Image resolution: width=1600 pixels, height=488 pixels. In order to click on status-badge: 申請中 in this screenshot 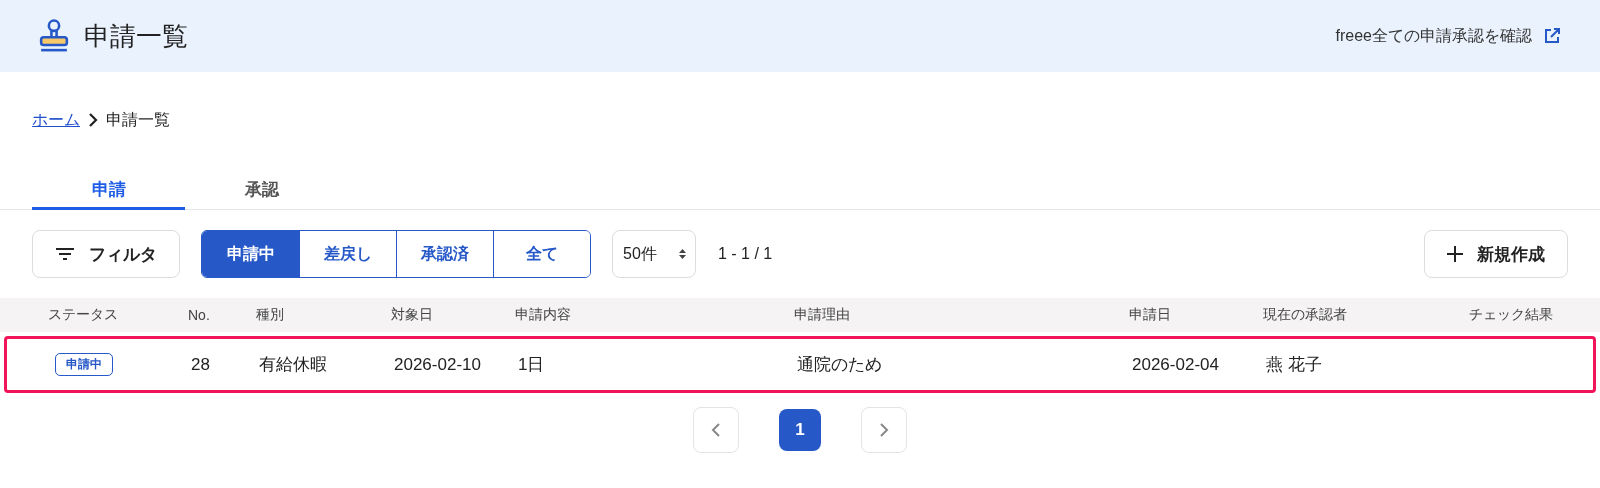, I will do `click(84, 364)`.